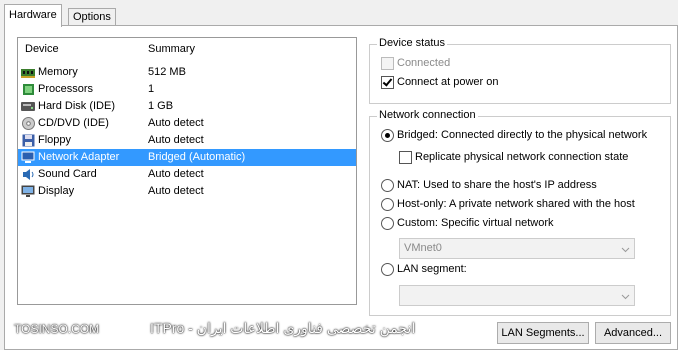 The image size is (678, 350). What do you see at coordinates (187, 72) in the screenshot?
I see `device-row-memory: Memory 512 MB` at bounding box center [187, 72].